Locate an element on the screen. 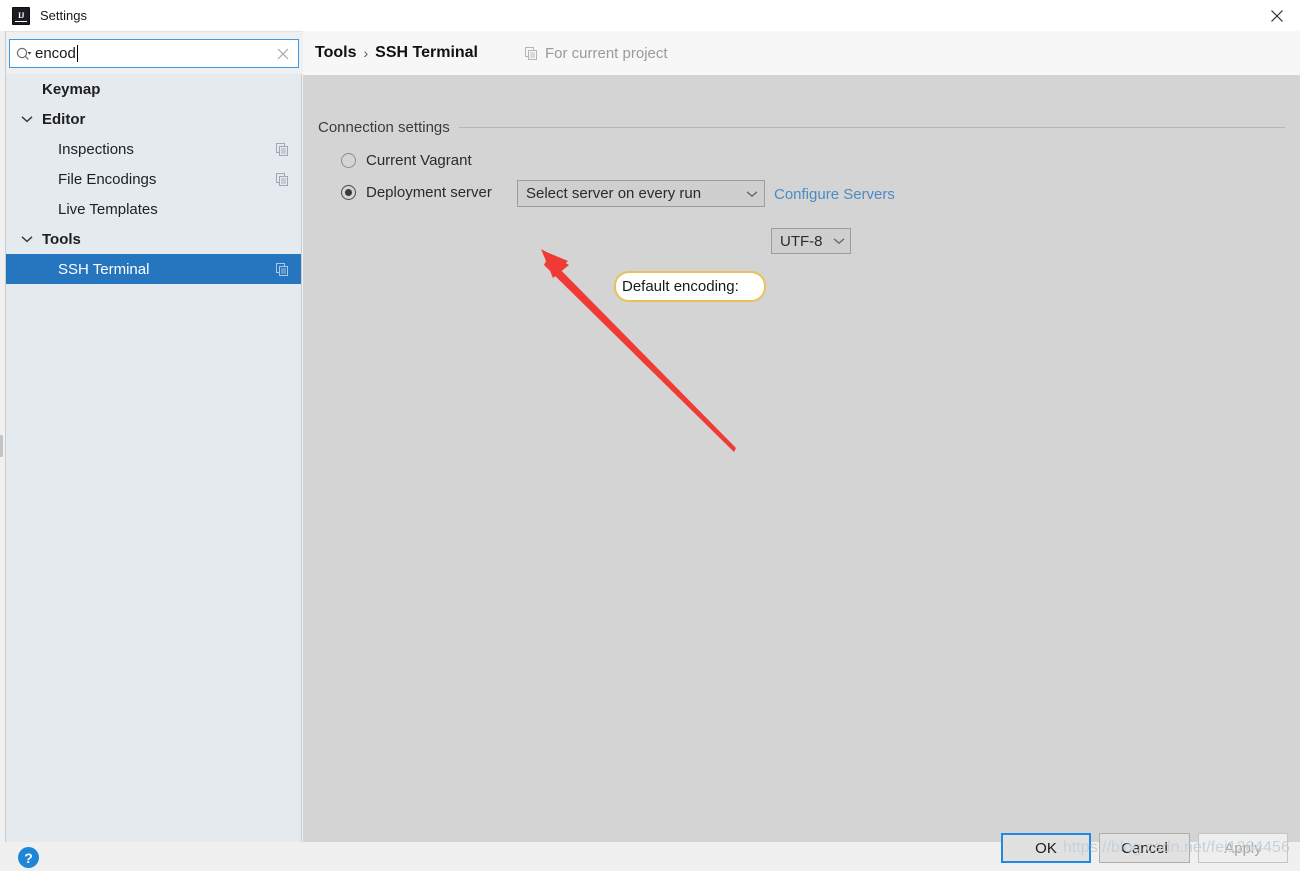 This screenshot has width=1300, height=871. radio-label: Deployment server is located at coordinates (429, 192).